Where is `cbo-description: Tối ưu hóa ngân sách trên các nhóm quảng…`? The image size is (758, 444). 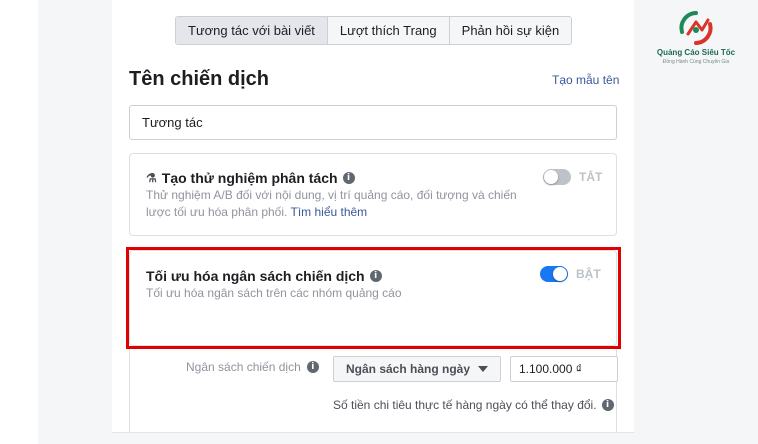
cbo-description: Tối ưu hóa ngân sách trên các nhóm quảng… is located at coordinates (274, 293).